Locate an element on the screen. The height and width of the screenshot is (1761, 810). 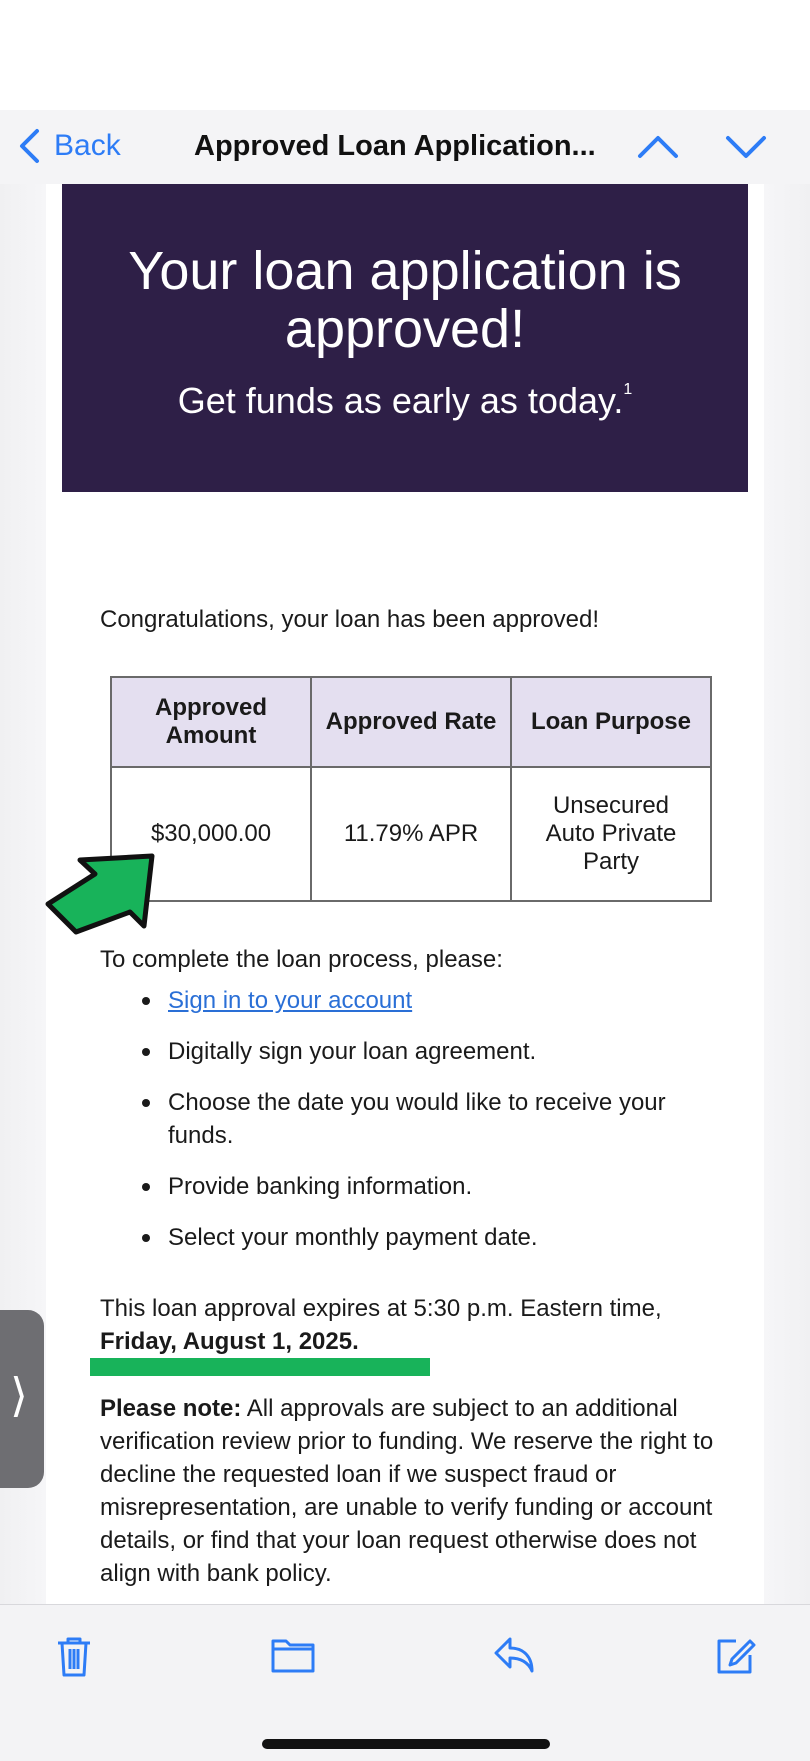
chevron-up-icon is located at coordinates (658, 147).